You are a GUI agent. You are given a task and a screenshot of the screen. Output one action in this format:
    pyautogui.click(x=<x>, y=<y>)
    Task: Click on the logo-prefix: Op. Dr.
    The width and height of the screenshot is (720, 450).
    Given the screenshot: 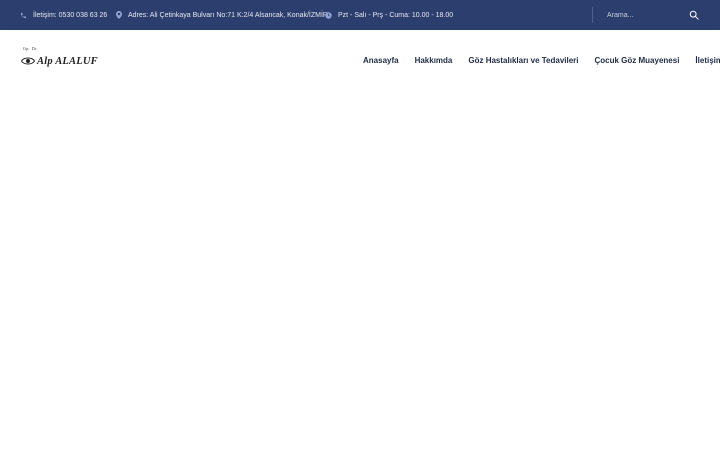 What is the action you would take?
    pyautogui.click(x=31, y=48)
    